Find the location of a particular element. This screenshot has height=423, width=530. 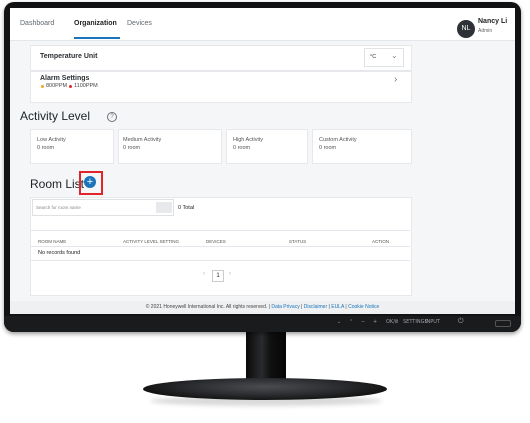

alarm-level-1-dot is located at coordinates (42, 86).